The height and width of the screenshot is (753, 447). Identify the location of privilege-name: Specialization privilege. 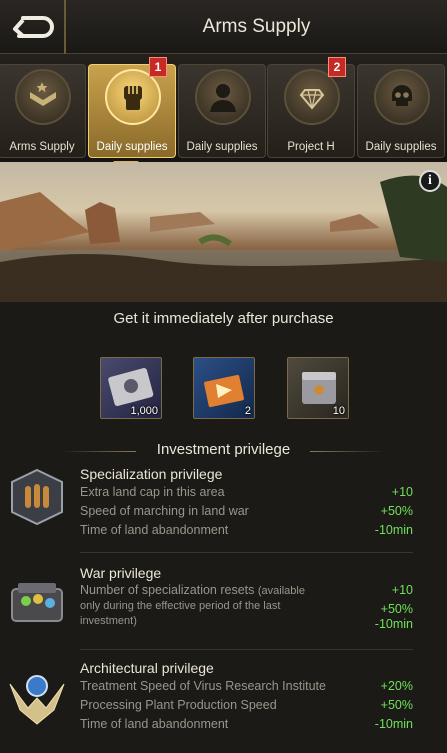
(151, 474).